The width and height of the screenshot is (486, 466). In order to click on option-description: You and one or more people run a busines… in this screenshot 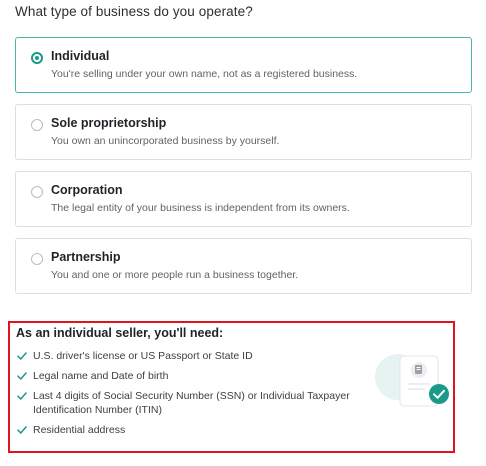, I will do `click(175, 275)`.